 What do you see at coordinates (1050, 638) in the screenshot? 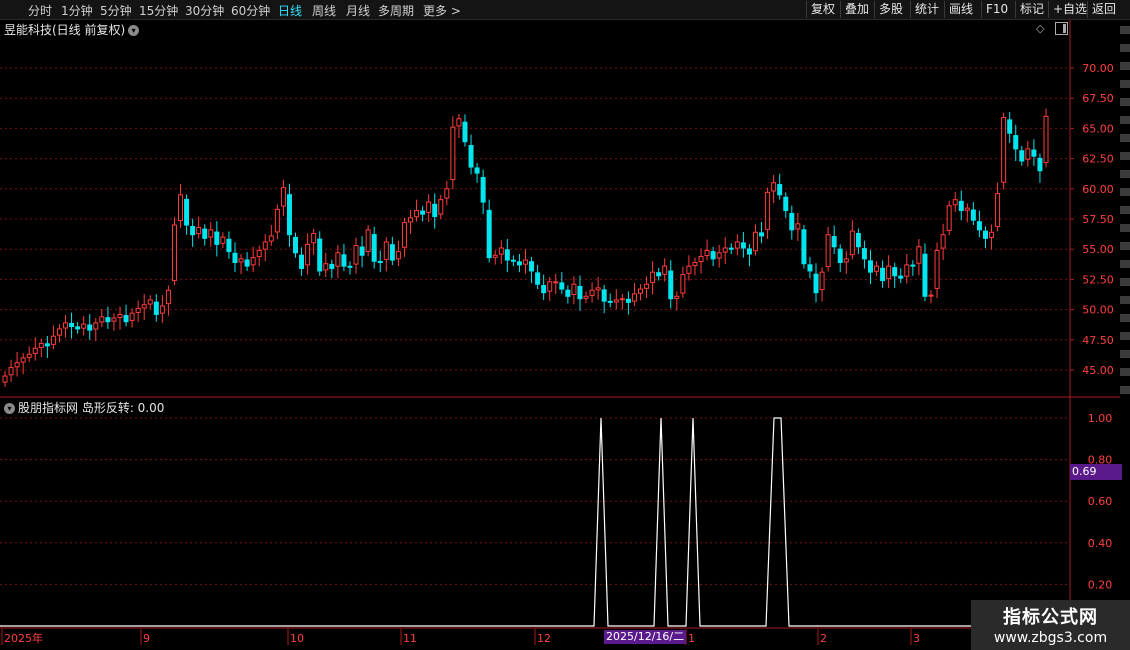
I see `watermark-url: www.zbgs3.com` at bounding box center [1050, 638].